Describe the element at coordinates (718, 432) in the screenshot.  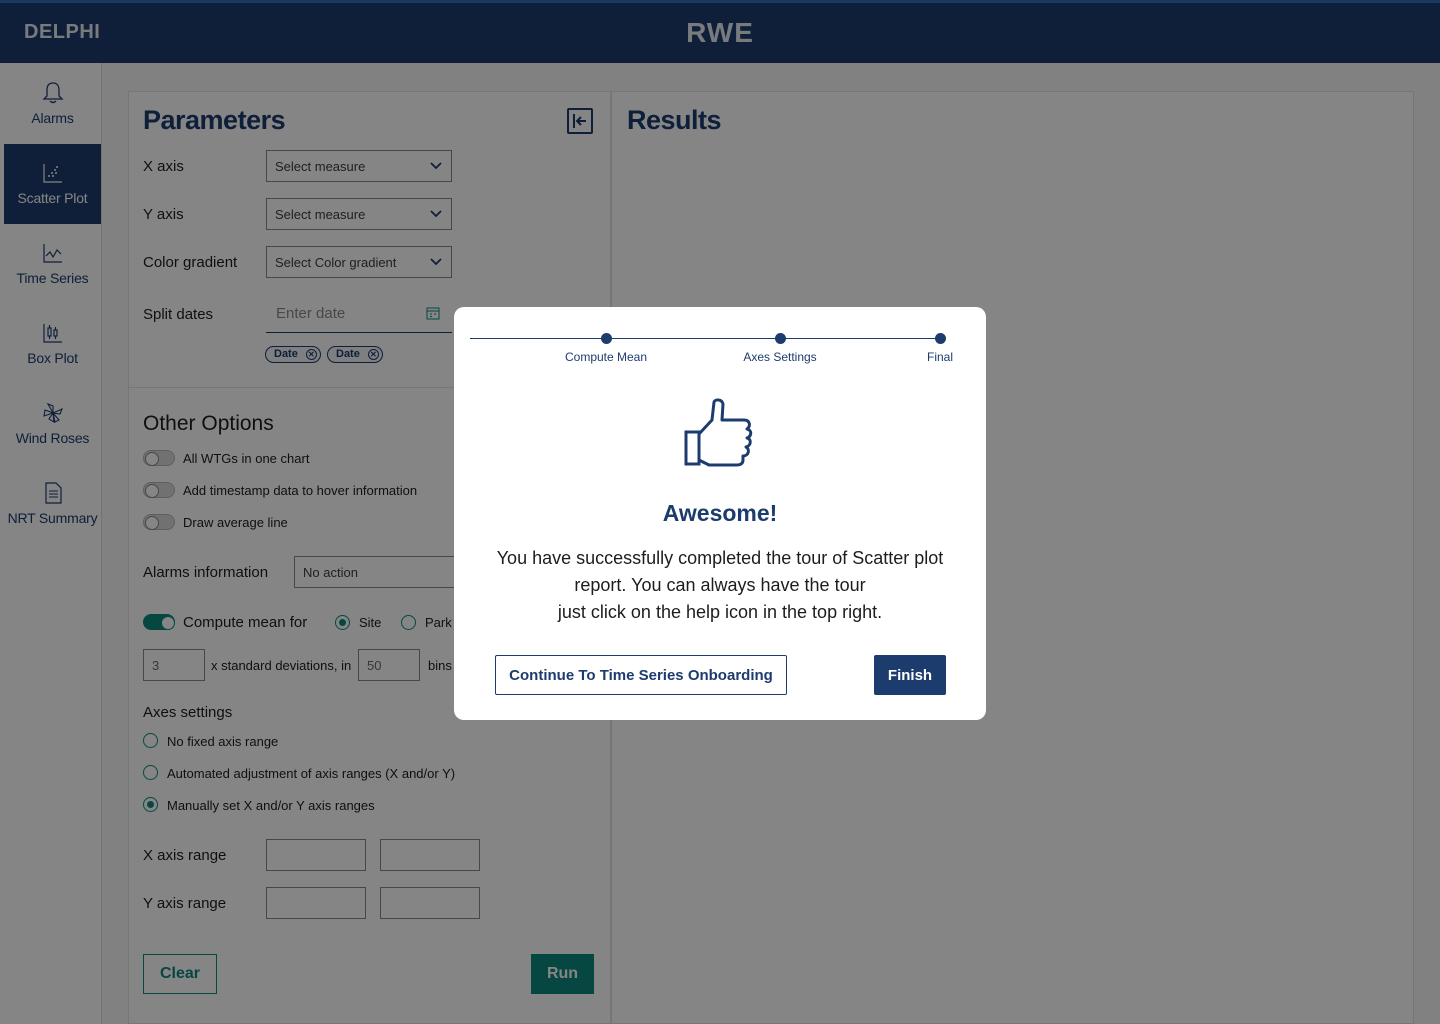
I see `thumbs-up-icon` at that location.